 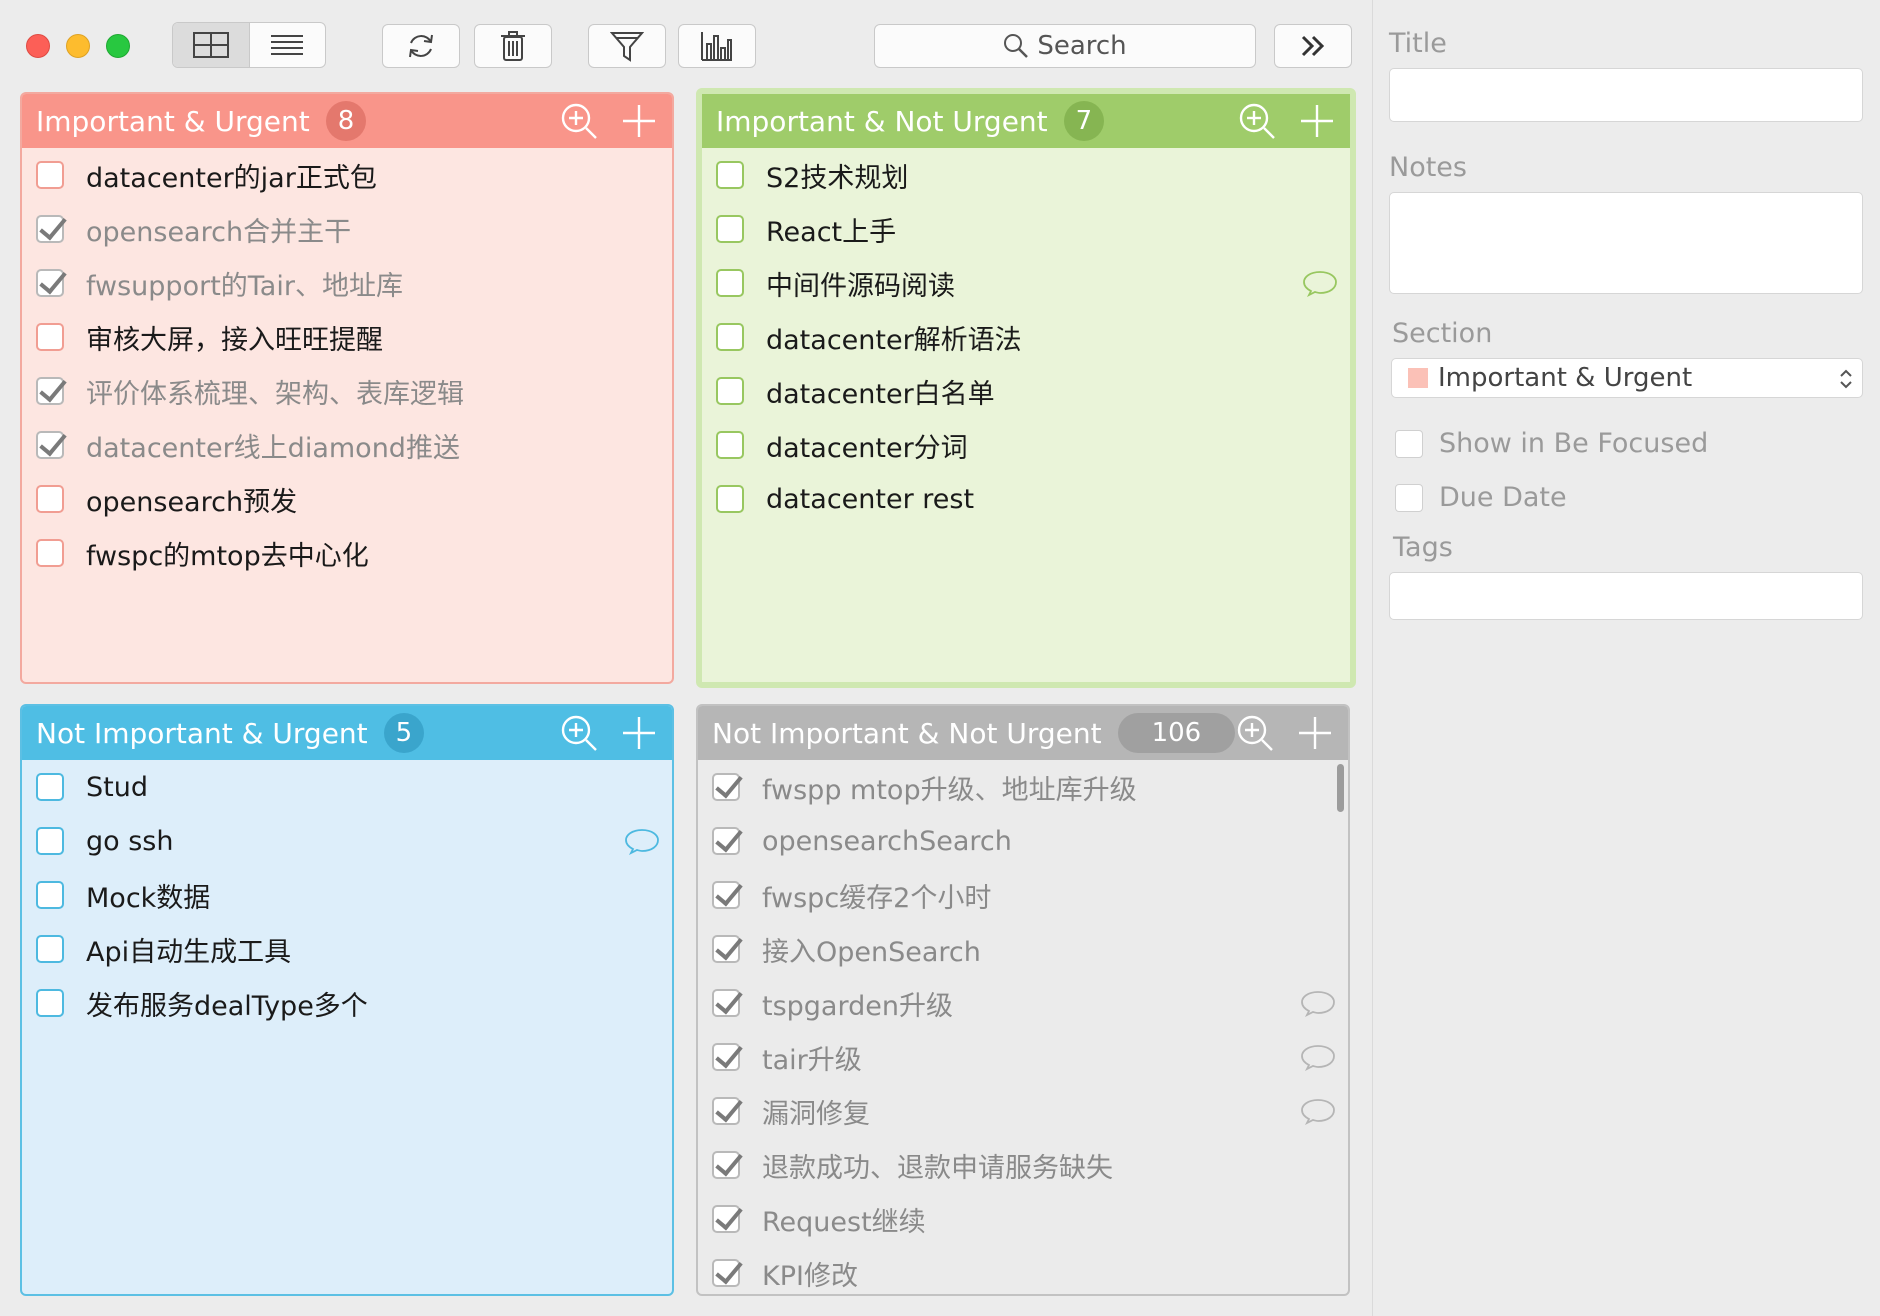 I want to click on task-row: datacenter解析语法, so click(x=1026, y=337).